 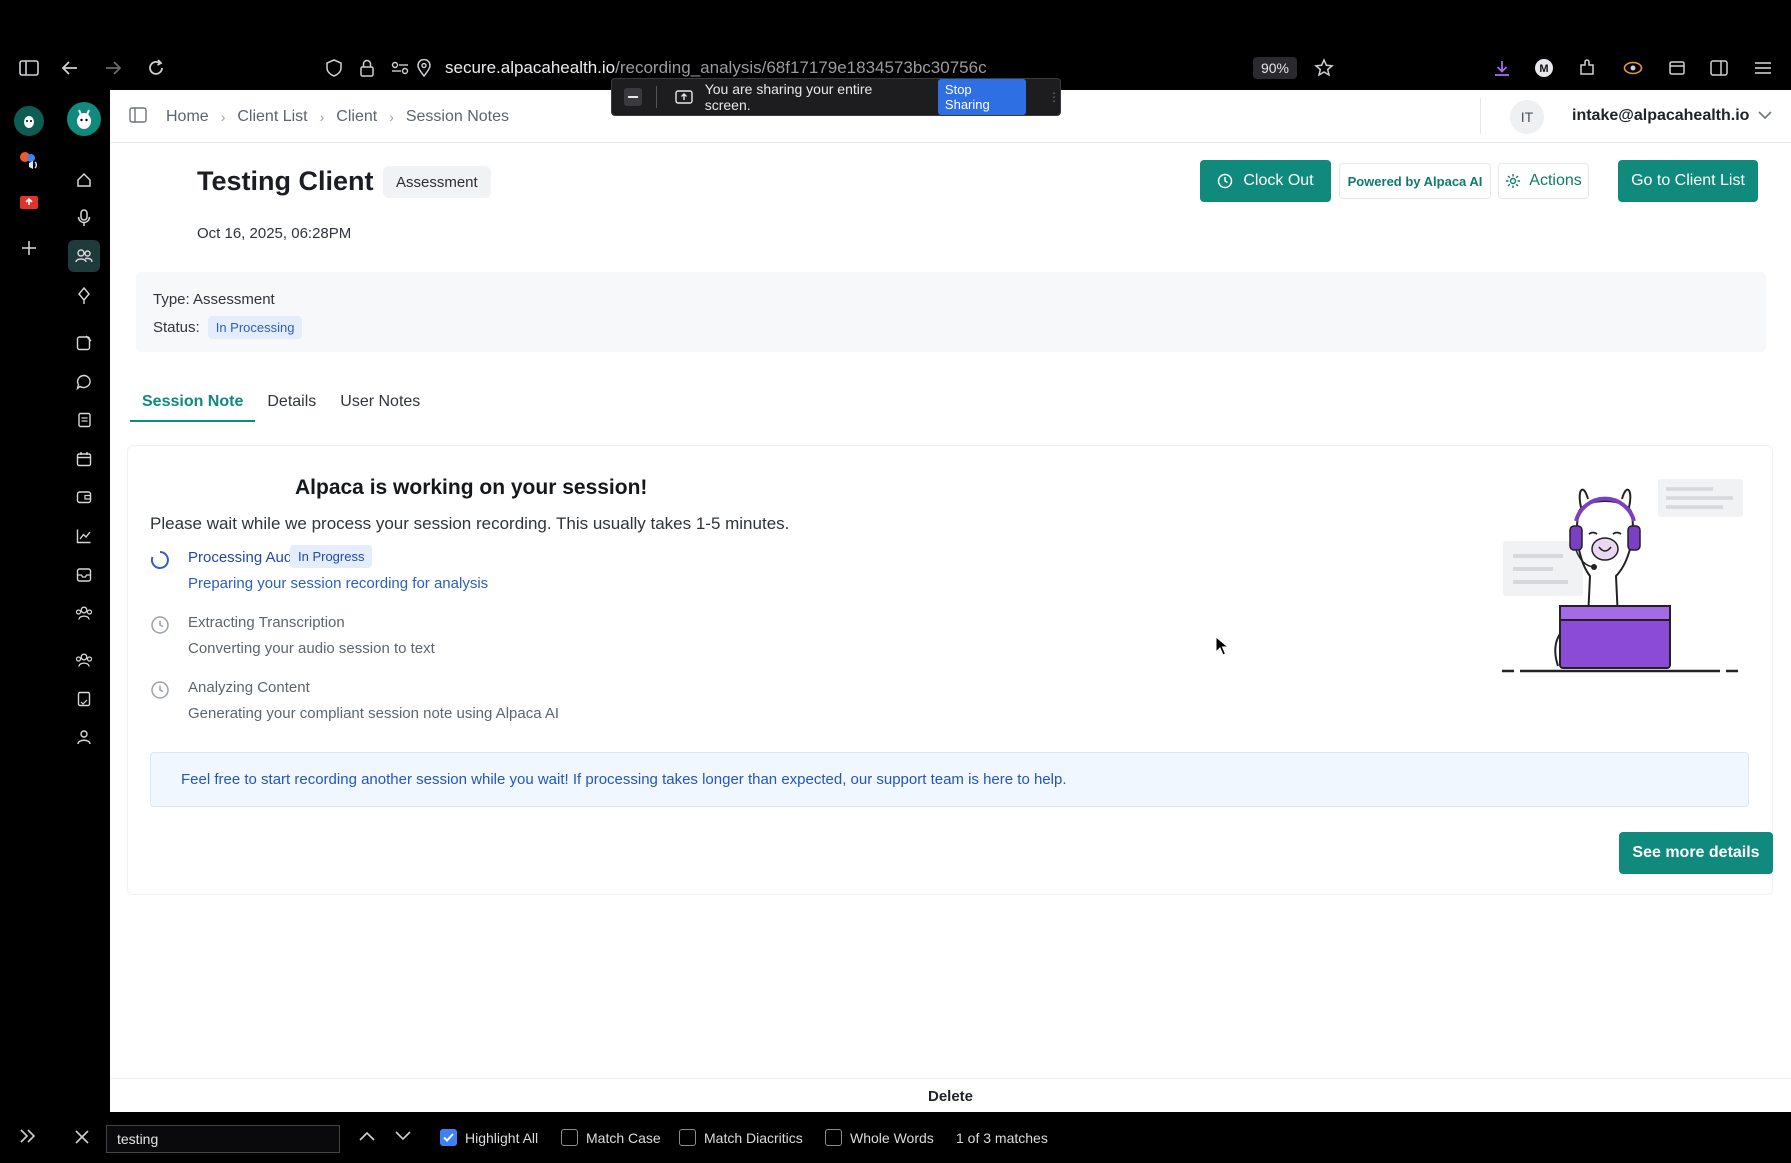 What do you see at coordinates (246, 557) in the screenshot?
I see `step-title: Processing Audio` at bounding box center [246, 557].